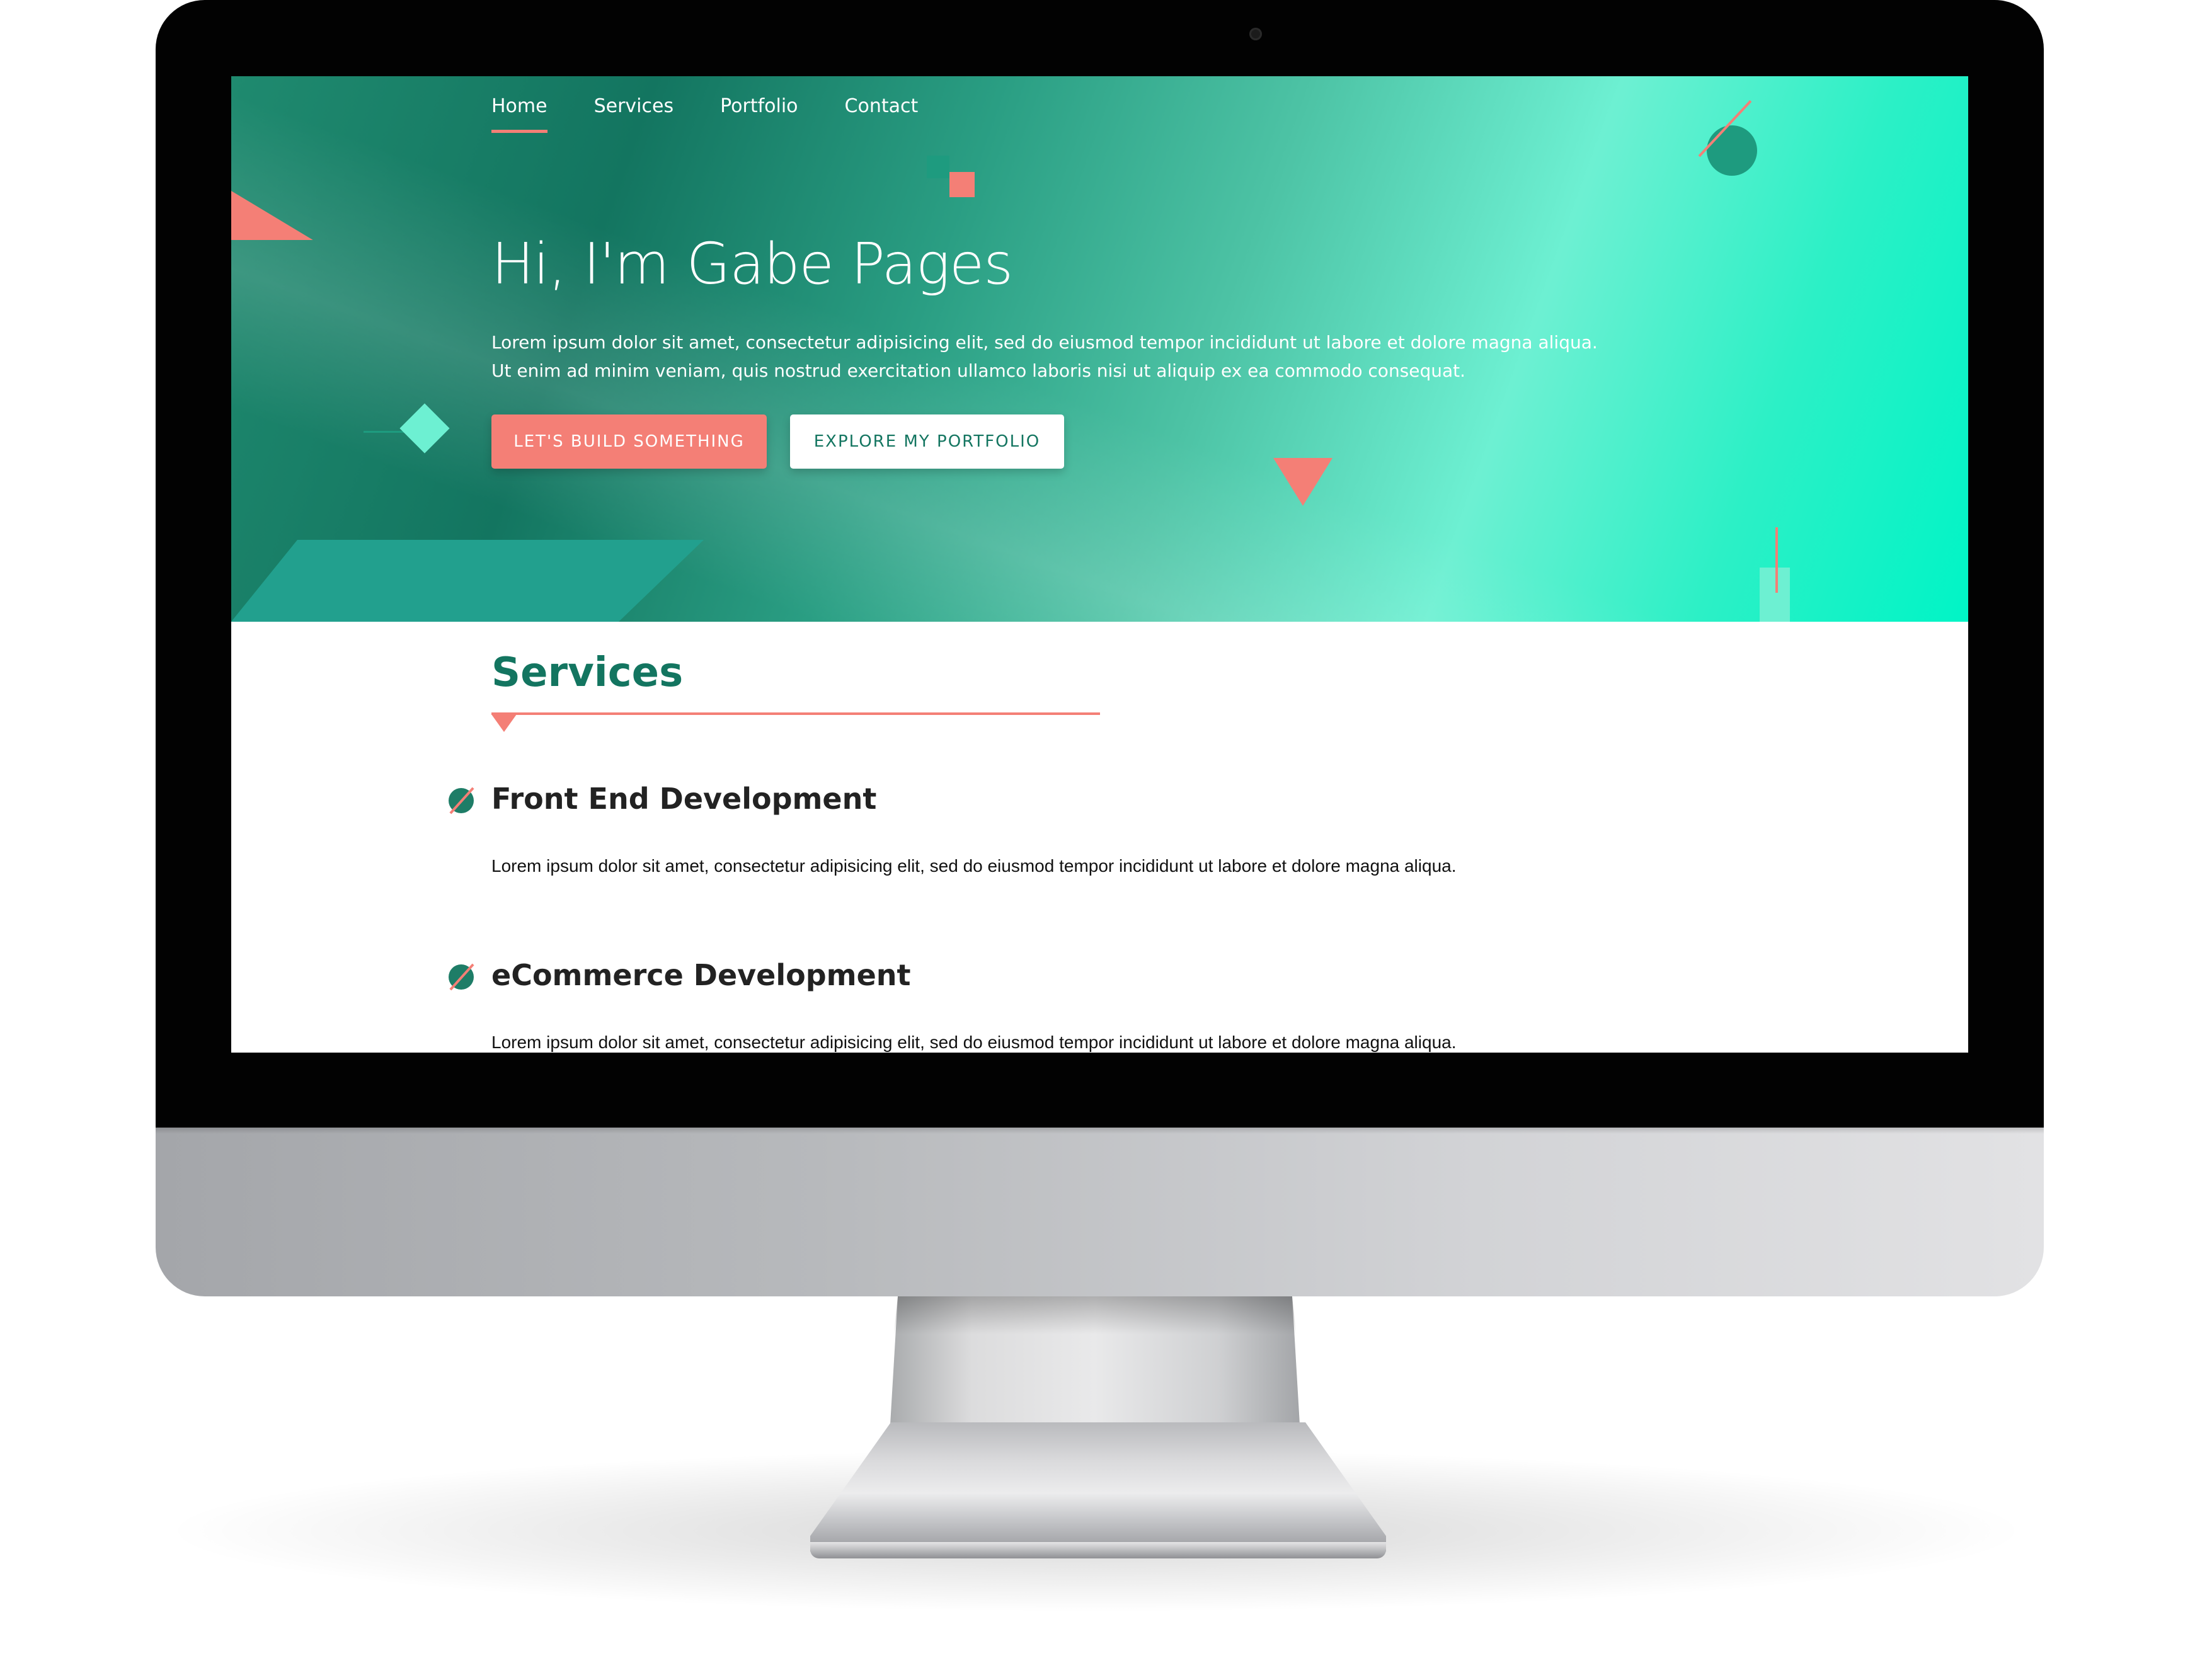 The image size is (2195, 1680). What do you see at coordinates (1100, 1131) in the screenshot?
I see `chin-shadow` at bounding box center [1100, 1131].